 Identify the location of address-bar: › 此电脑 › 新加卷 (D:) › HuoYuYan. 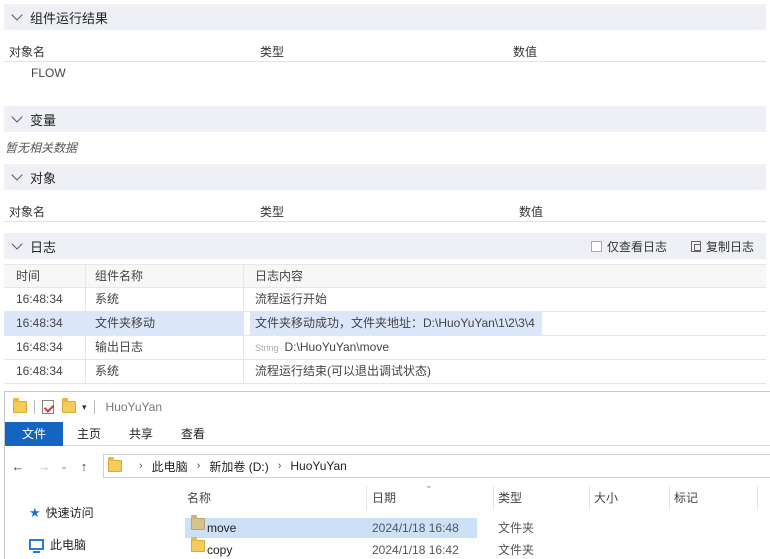
(436, 466).